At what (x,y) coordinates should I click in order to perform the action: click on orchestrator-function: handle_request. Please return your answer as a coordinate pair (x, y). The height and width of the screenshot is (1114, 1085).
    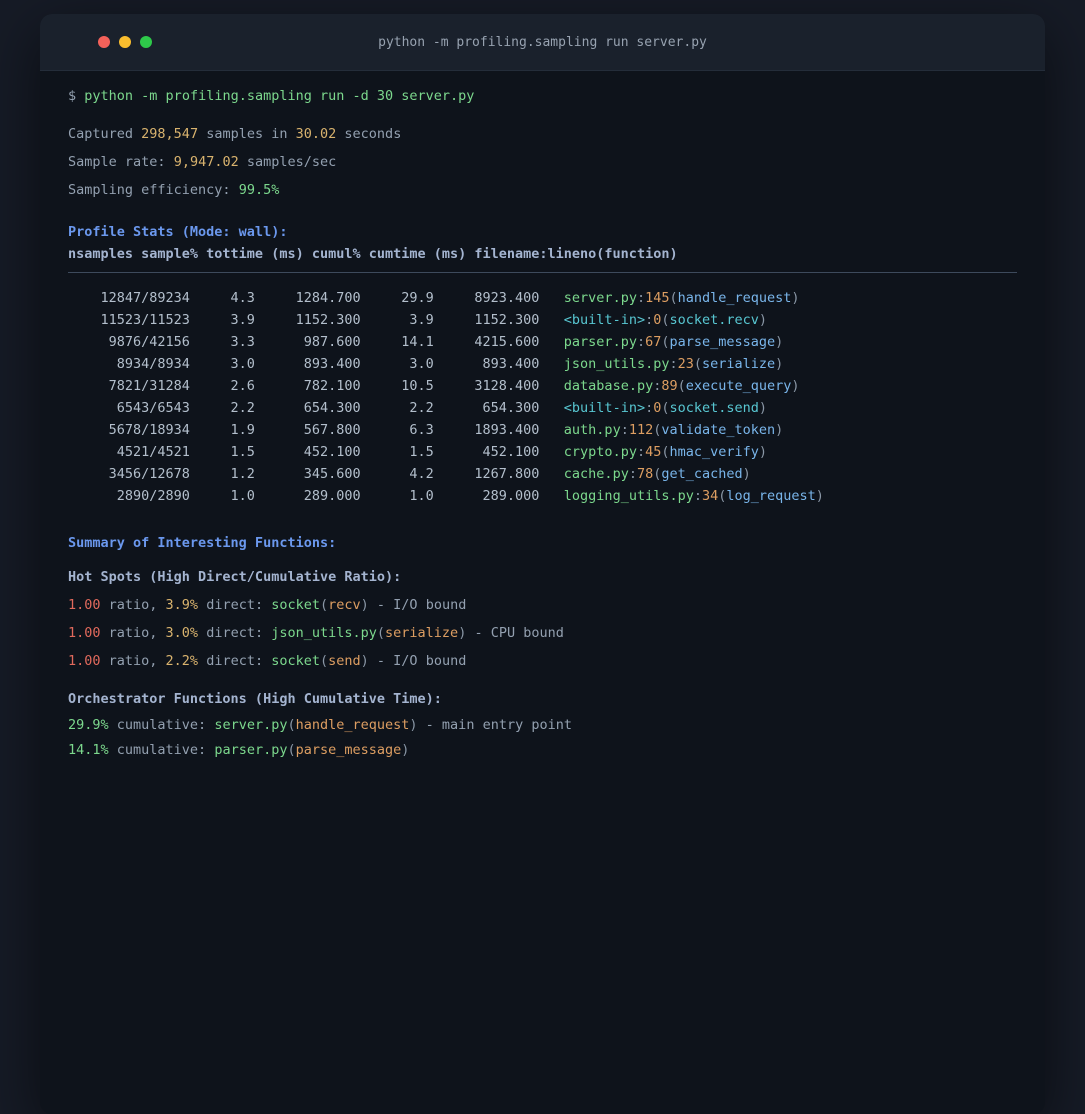
    Looking at the image, I should click on (352, 725).